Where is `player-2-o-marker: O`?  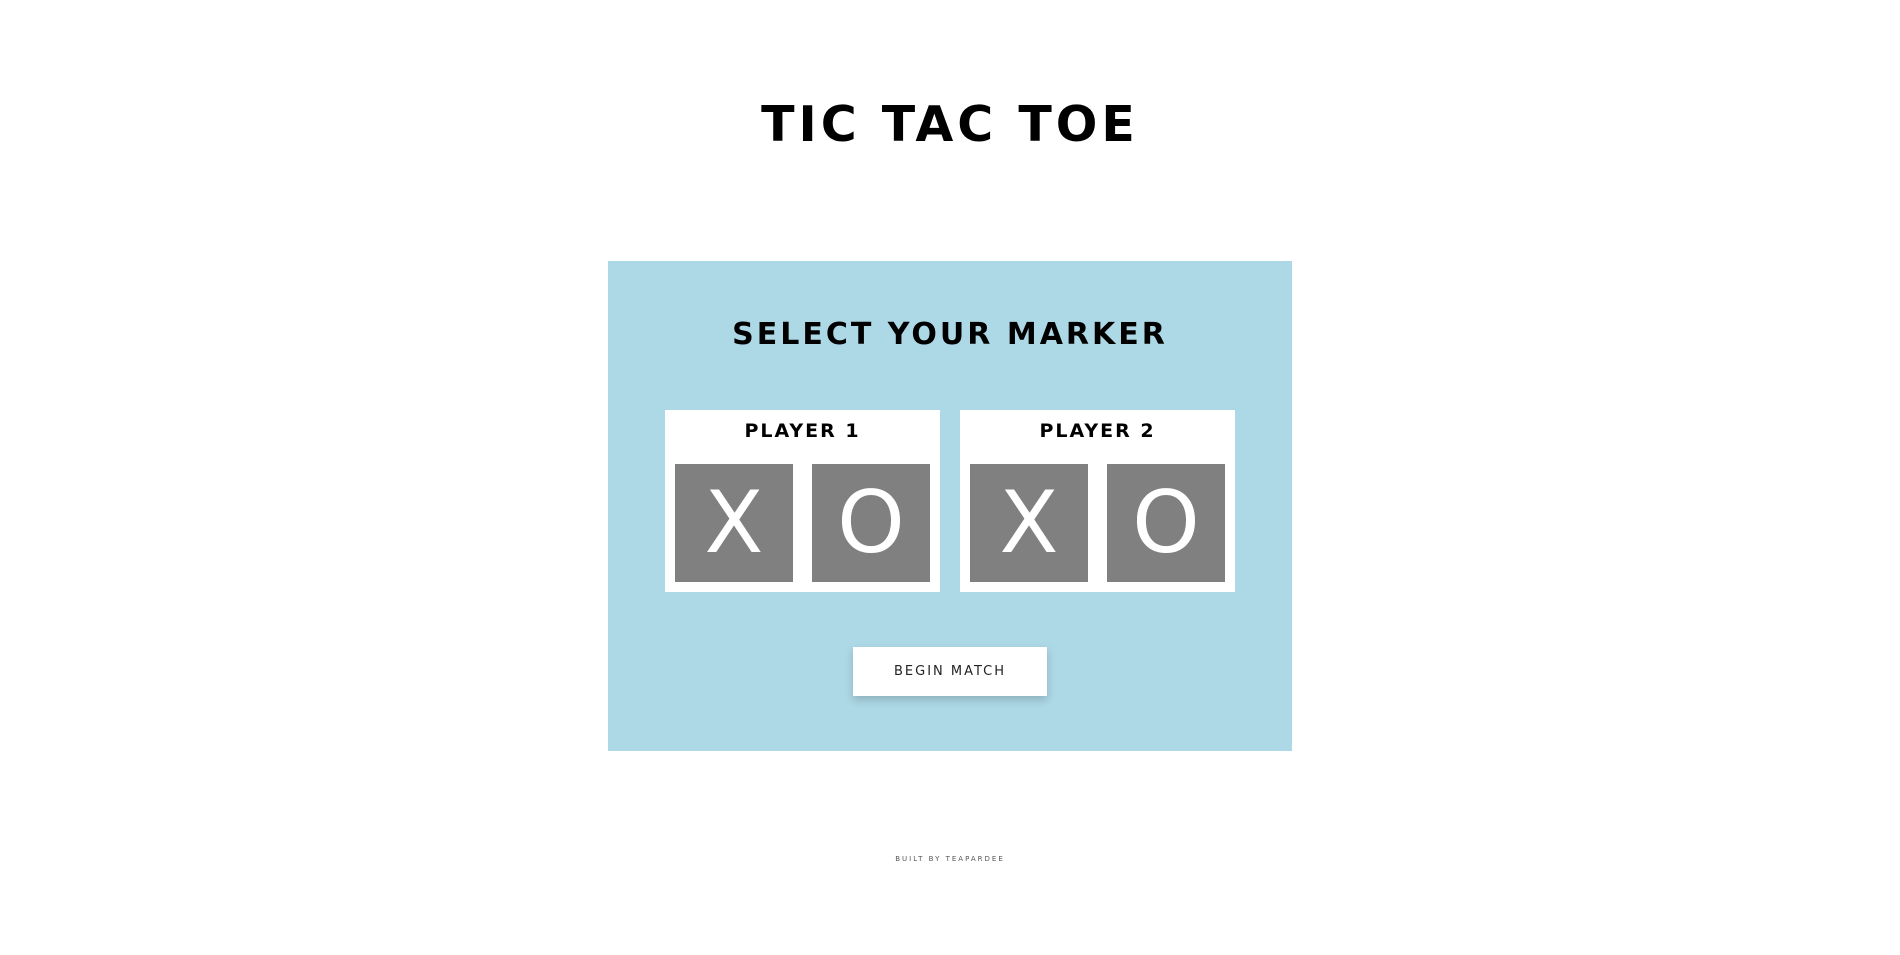 player-2-o-marker: O is located at coordinates (1166, 523).